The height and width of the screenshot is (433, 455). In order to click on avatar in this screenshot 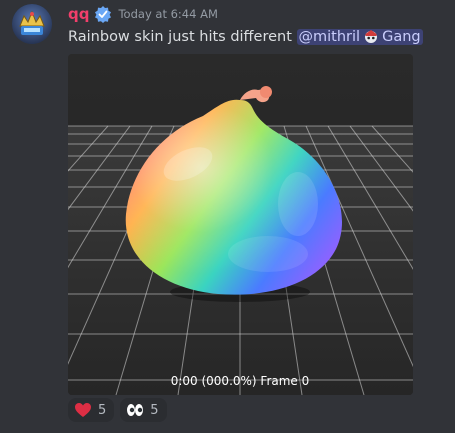, I will do `click(32, 24)`.